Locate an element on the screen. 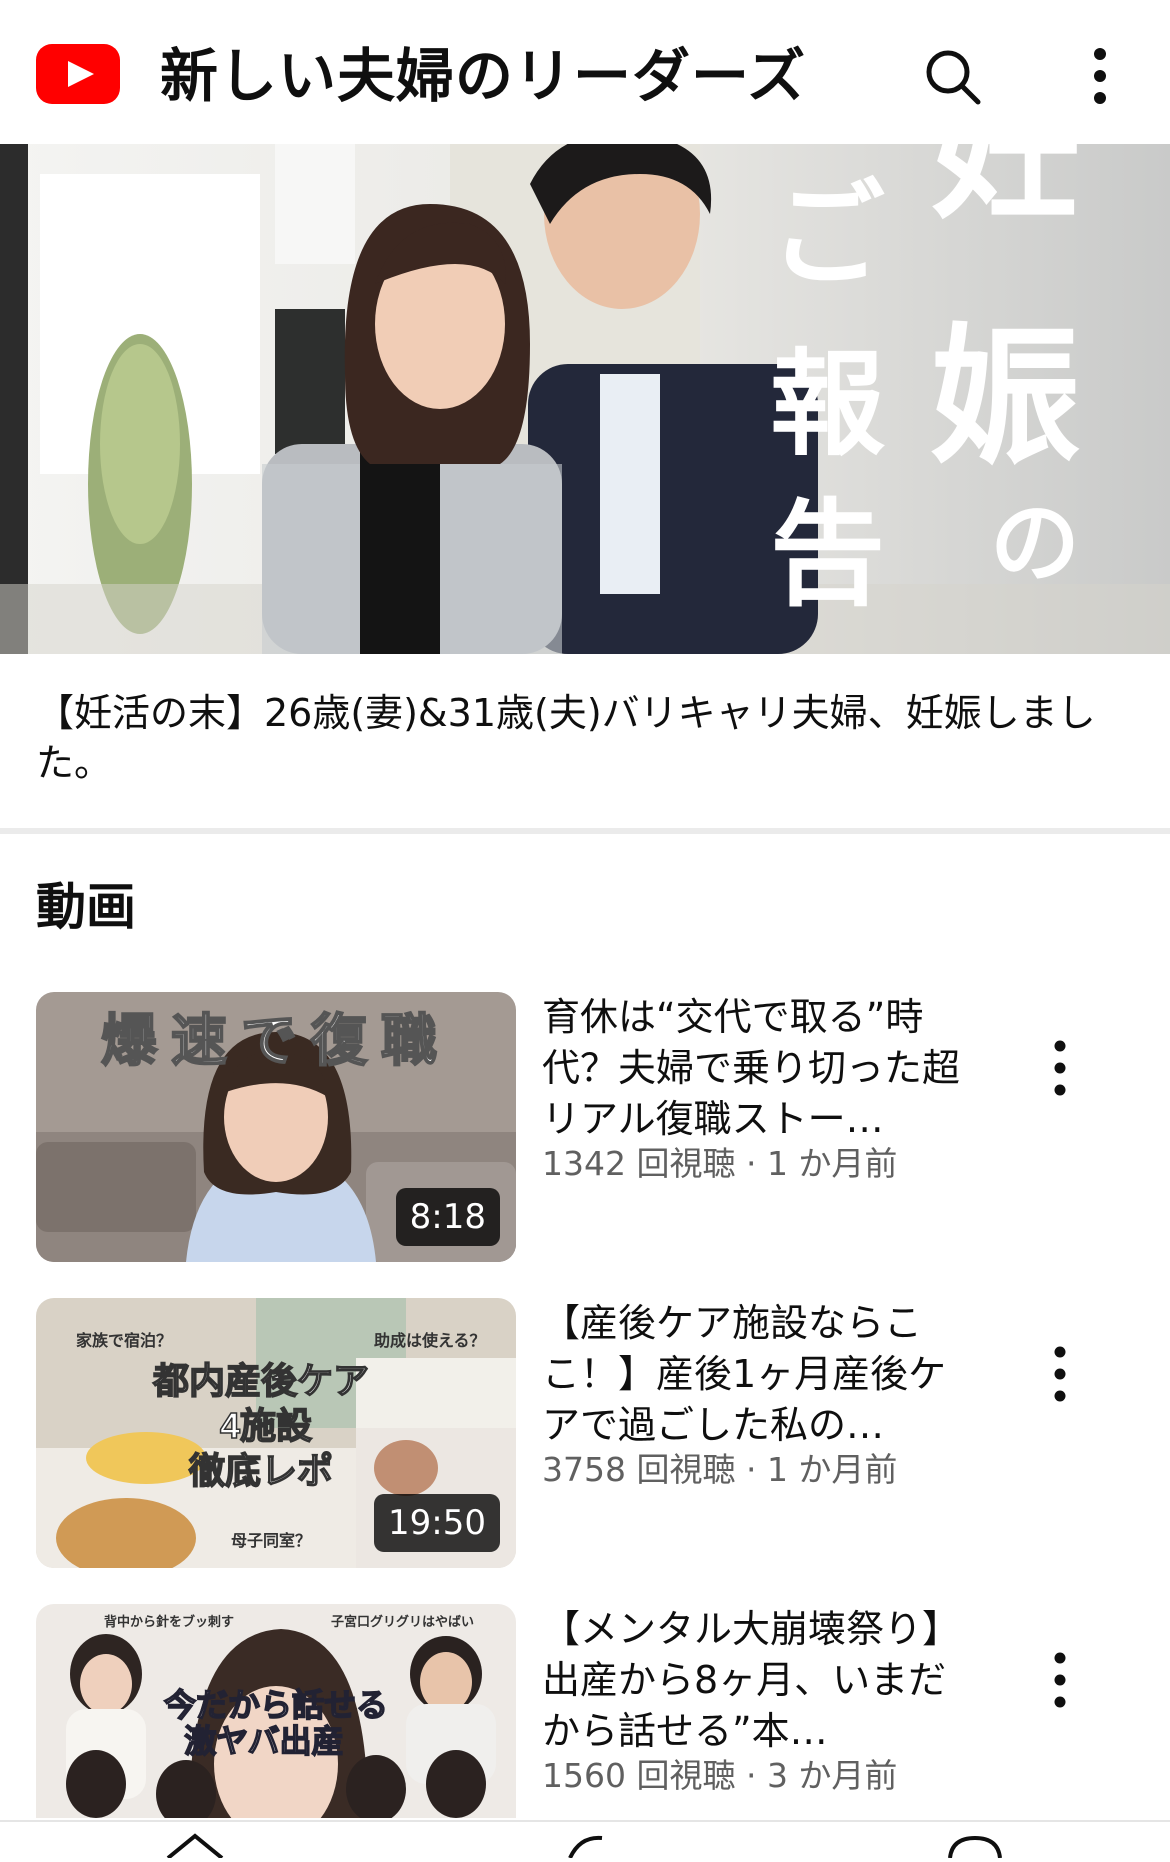 The height and width of the screenshot is (1862, 1170). banner-overlay-sub-1: ご is located at coordinates (827, 235).